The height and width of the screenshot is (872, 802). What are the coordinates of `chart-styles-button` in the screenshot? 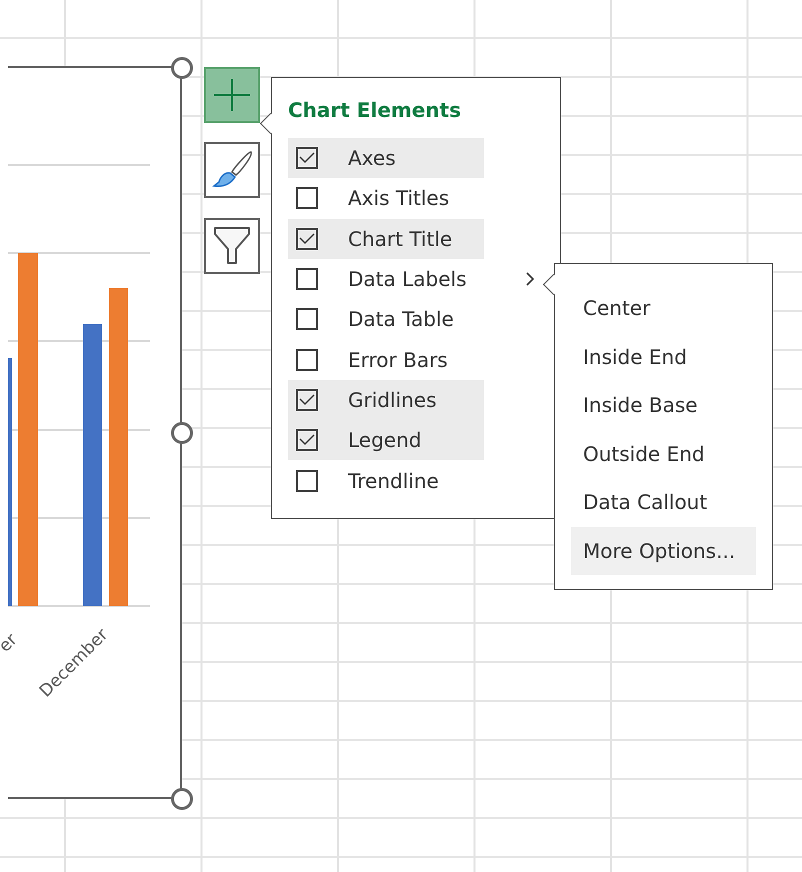 It's located at (232, 170).